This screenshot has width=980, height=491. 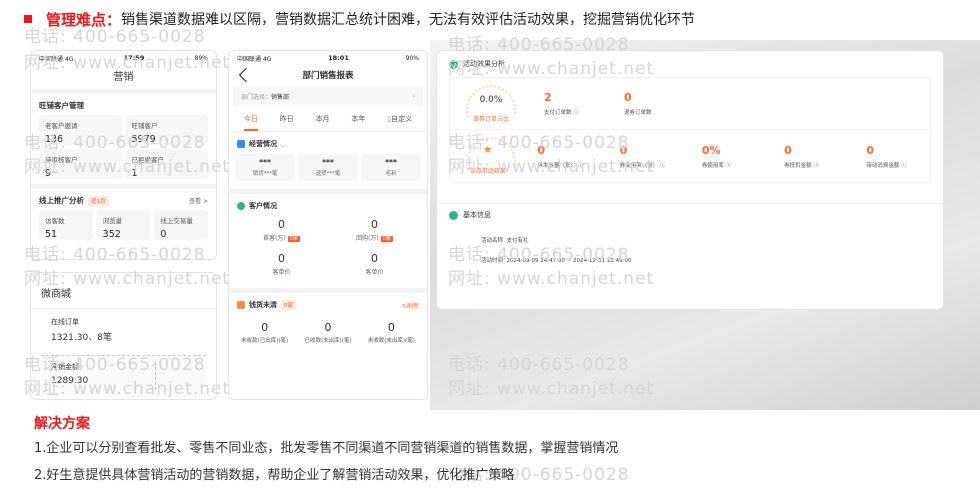 I want to click on stat-label: 客单价, so click(x=281, y=272).